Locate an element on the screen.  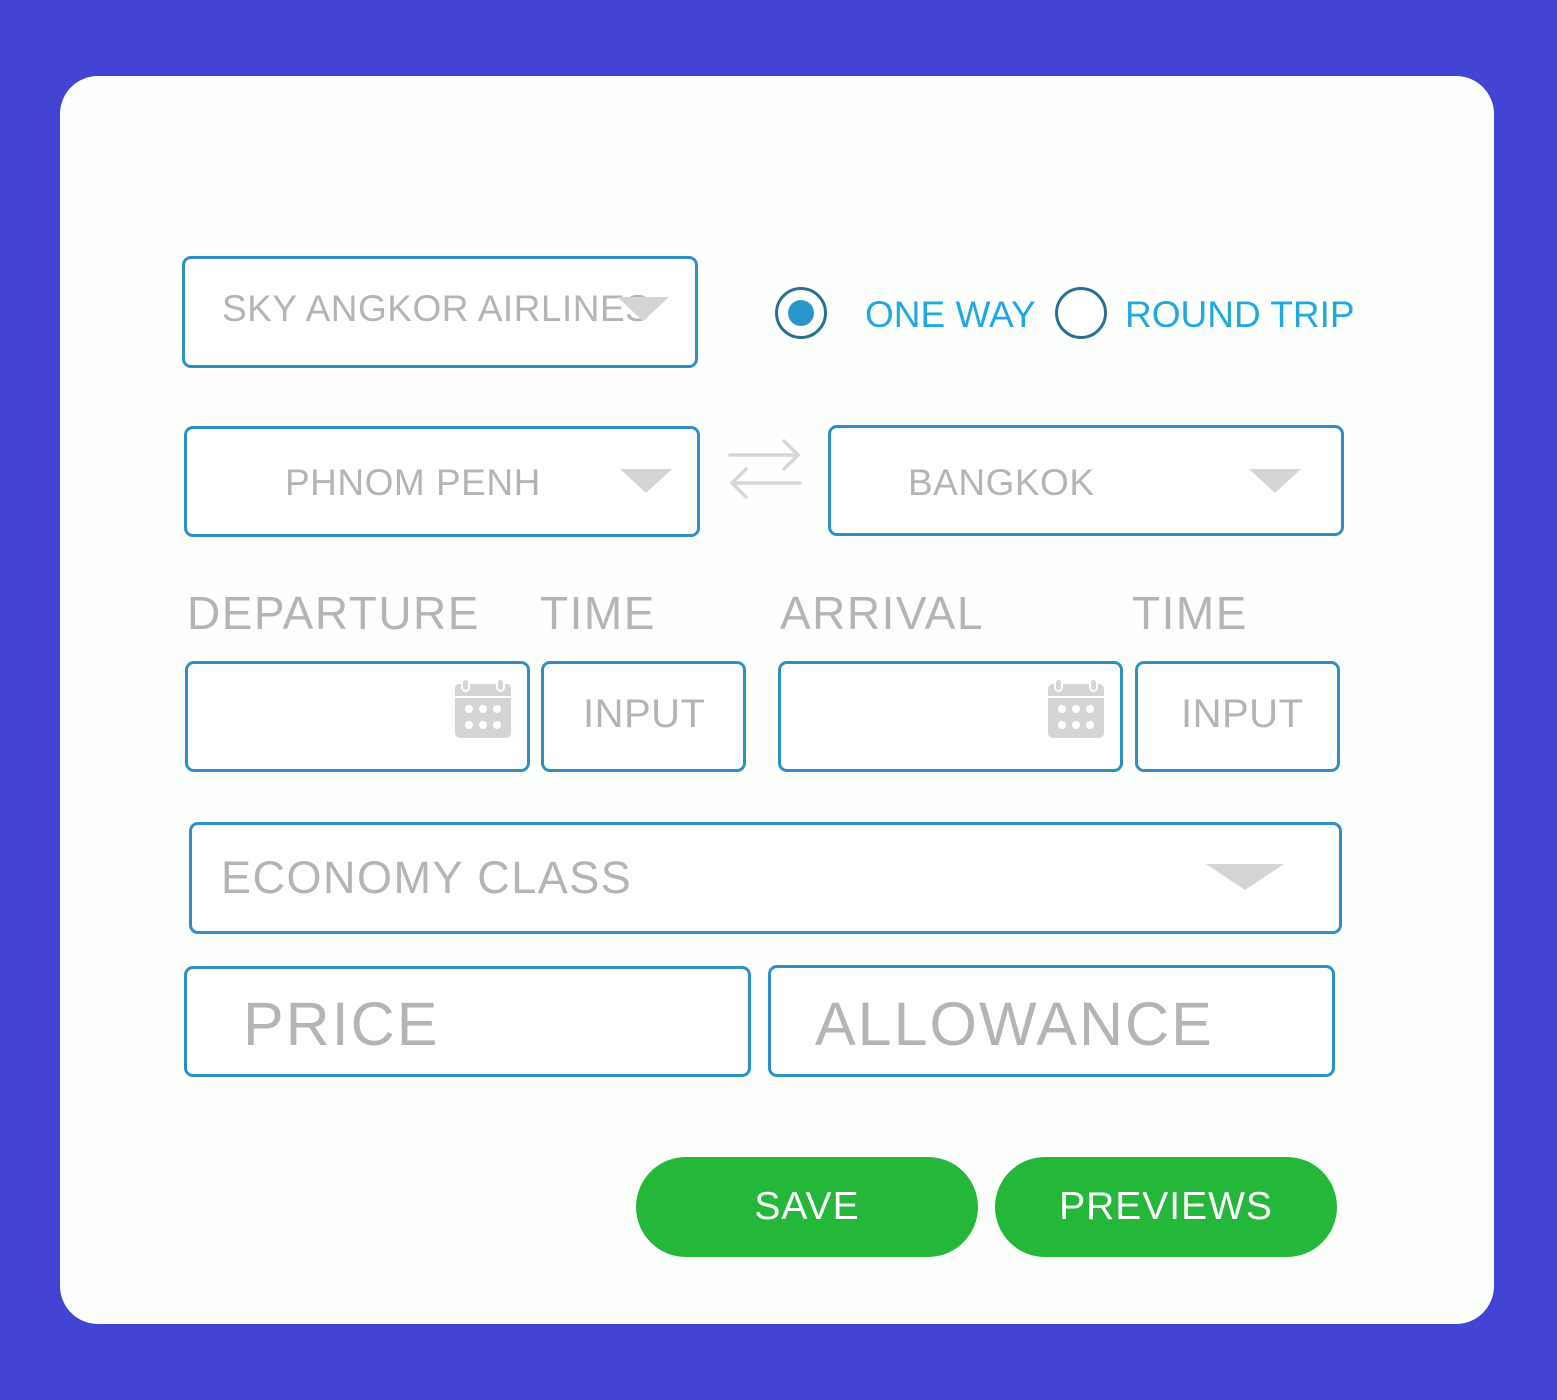
arrival-time-input: INPUT is located at coordinates (1237, 716).